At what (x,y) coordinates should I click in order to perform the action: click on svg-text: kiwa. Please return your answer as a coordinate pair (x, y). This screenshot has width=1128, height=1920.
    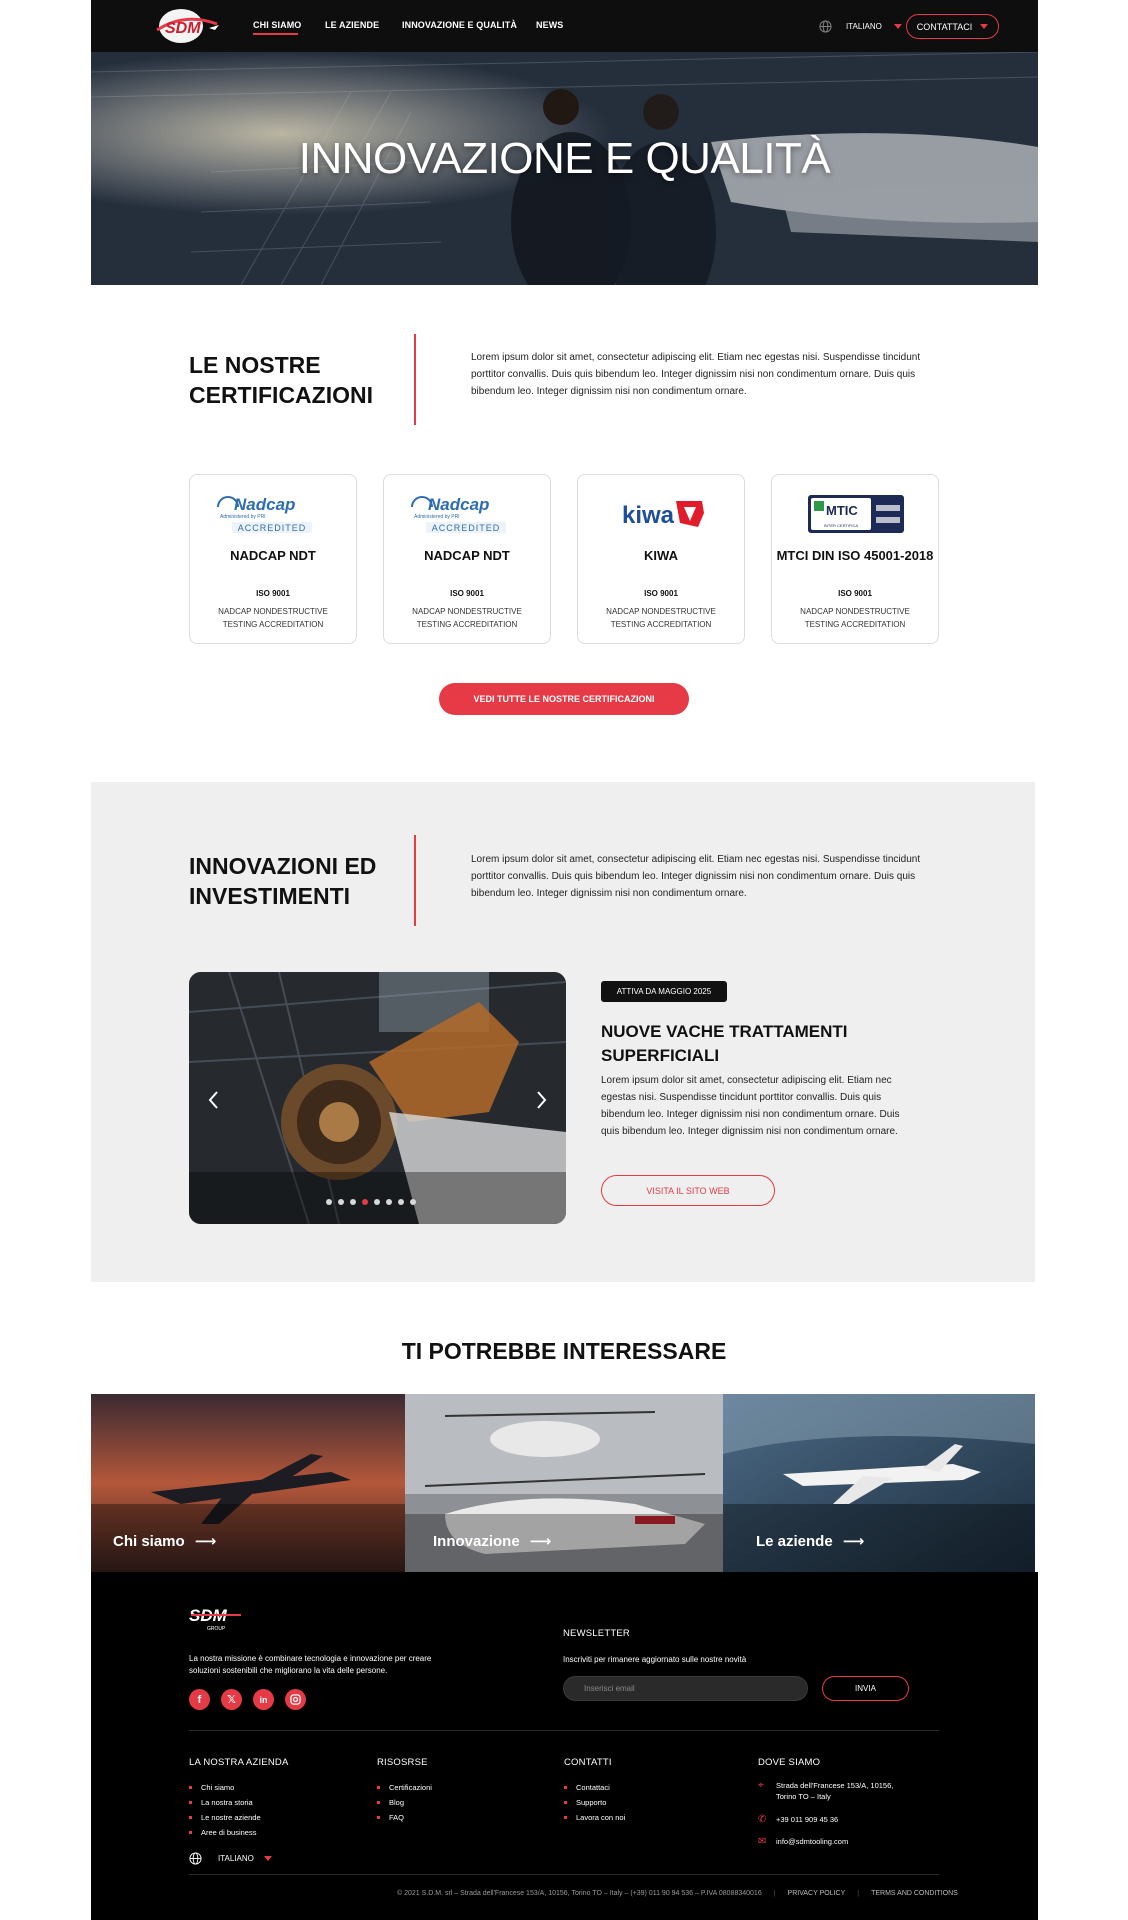
    Looking at the image, I should click on (648, 515).